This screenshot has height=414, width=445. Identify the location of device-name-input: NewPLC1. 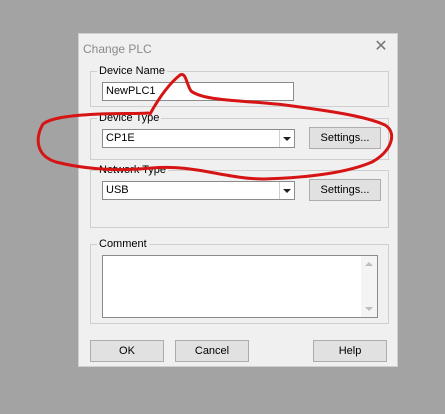
(198, 91).